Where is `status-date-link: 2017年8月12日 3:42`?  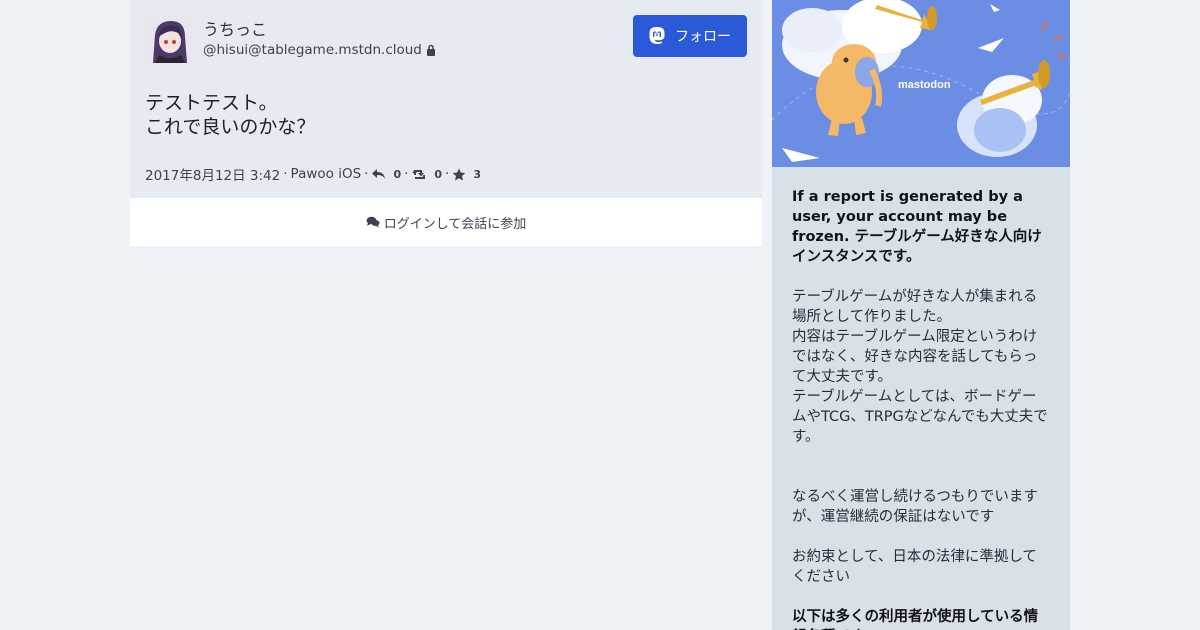 status-date-link: 2017年8月12日 3:42 is located at coordinates (212, 174).